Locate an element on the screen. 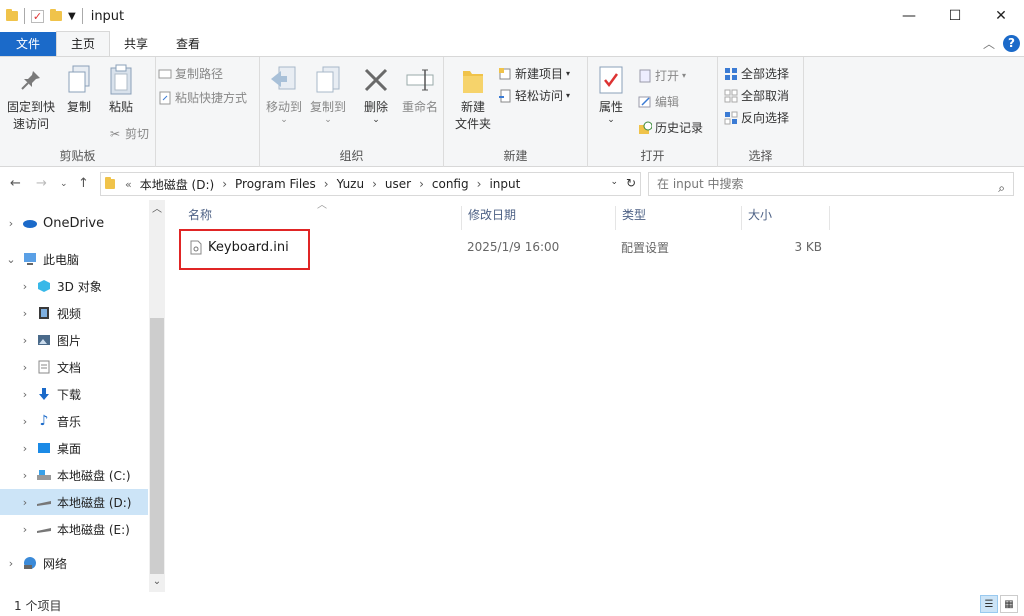  pin-quick-access-button: 固定到快 速访问 is located at coordinates (31, 98).